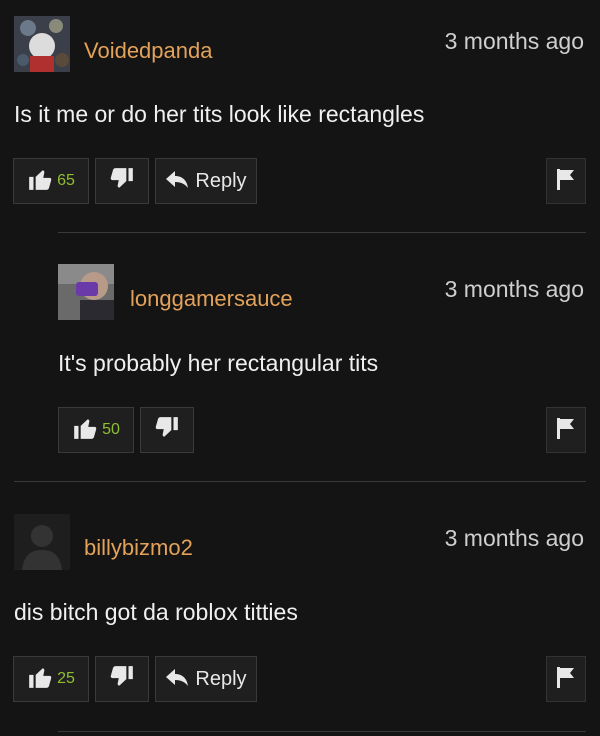  Describe the element at coordinates (111, 429) in the screenshot. I see `like-count: 50` at that location.